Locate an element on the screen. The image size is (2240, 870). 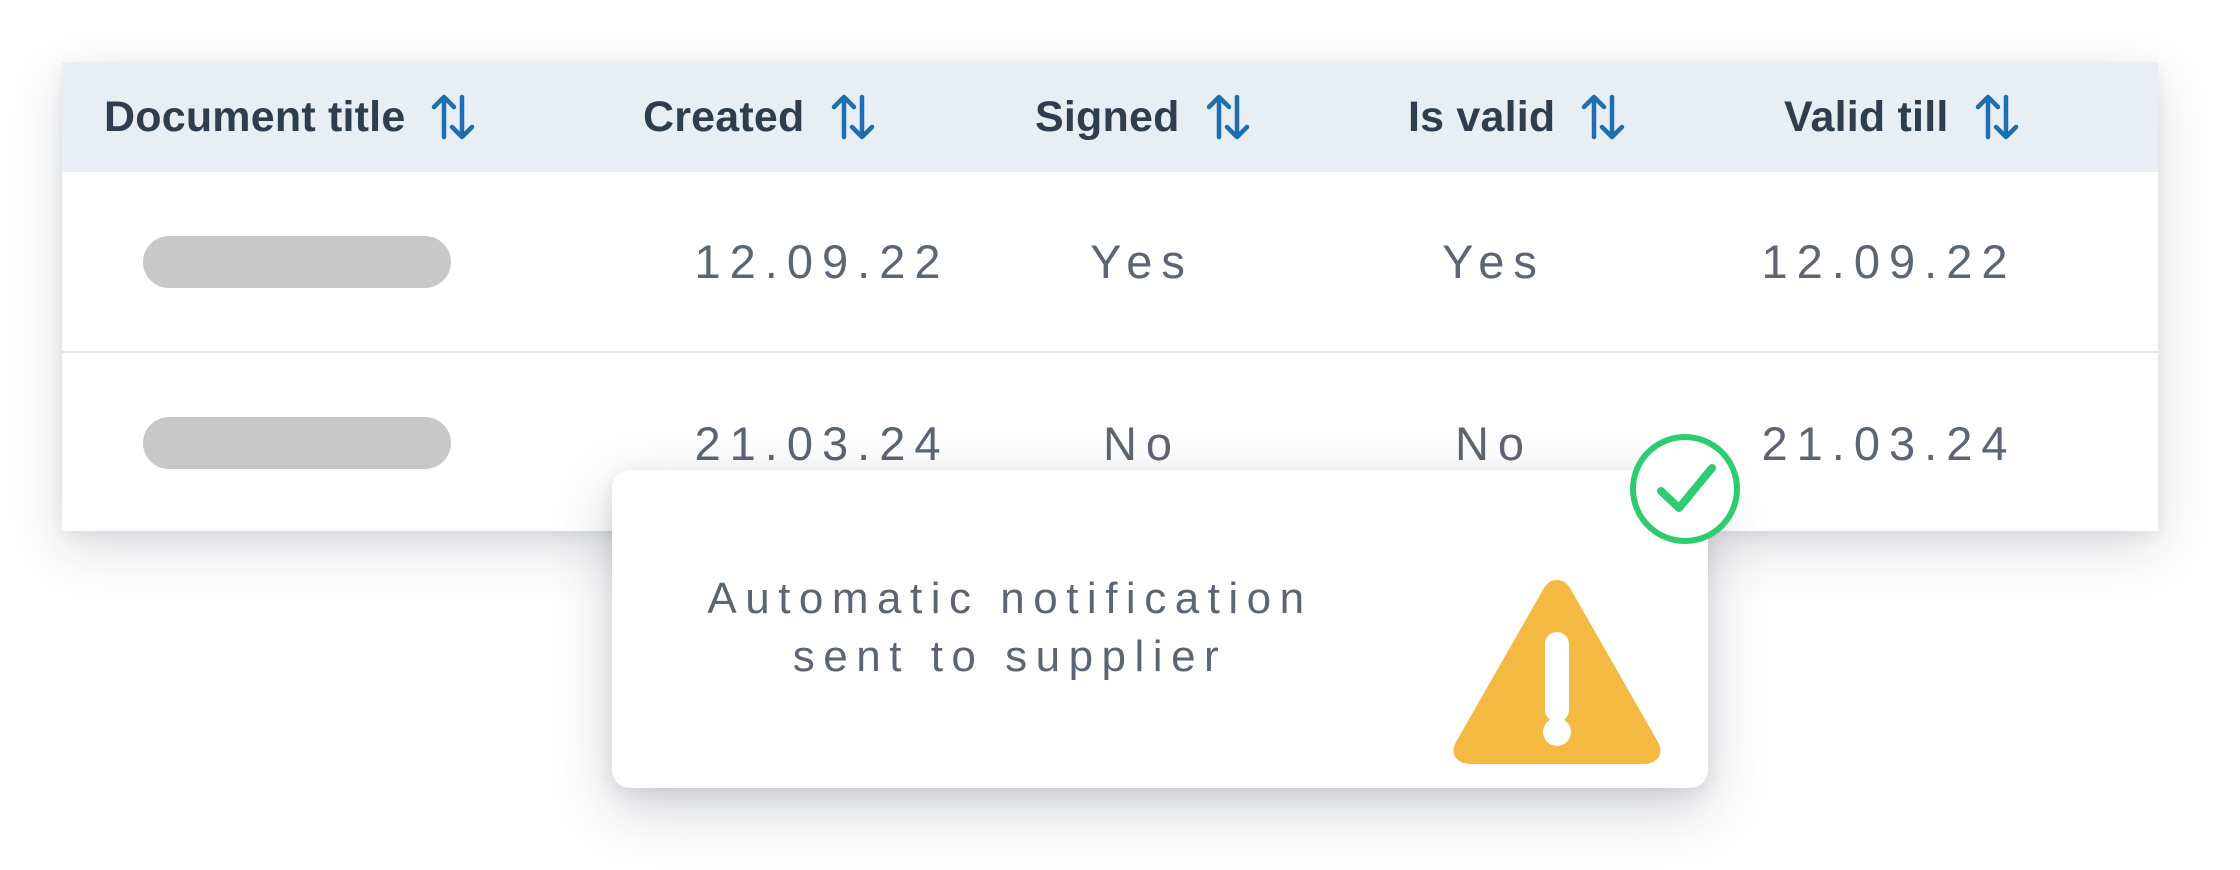
column-header-label: Valid till is located at coordinates (1866, 116).